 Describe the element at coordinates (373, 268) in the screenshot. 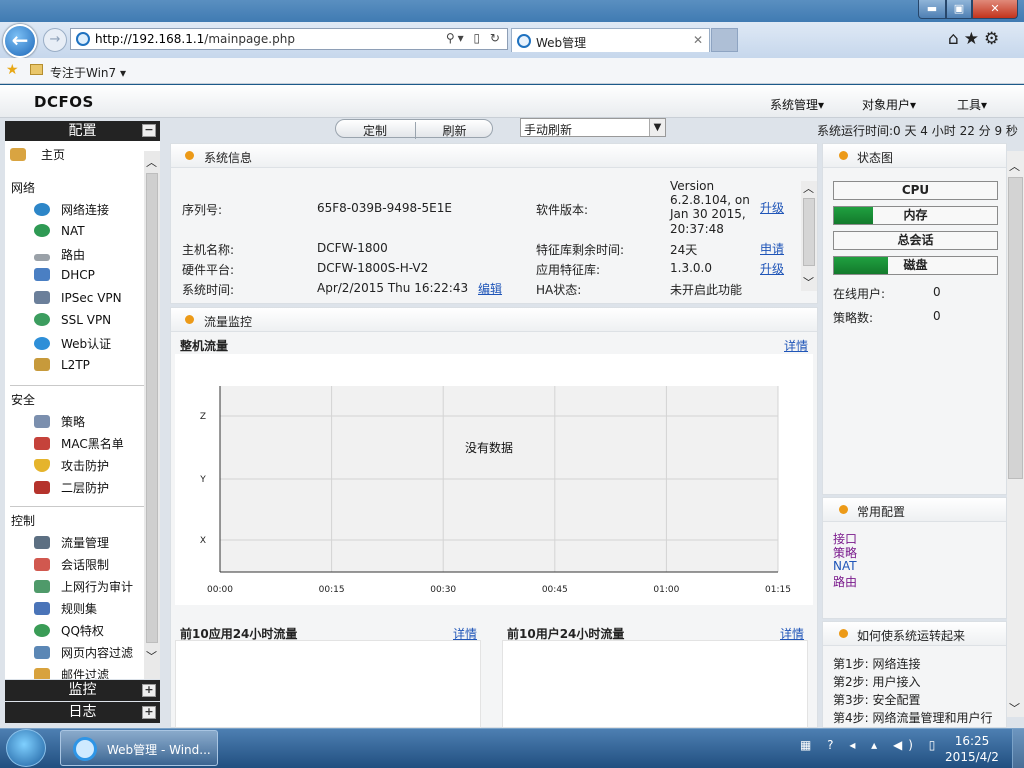

I see `platform-value: DCFW-1800S-H-V2` at that location.